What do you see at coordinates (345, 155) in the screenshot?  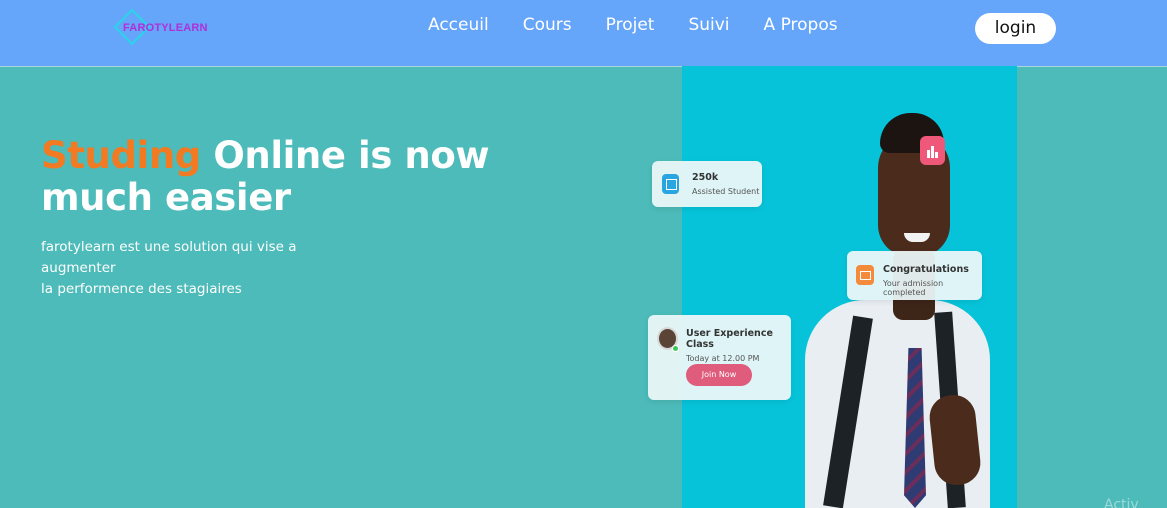 I see `hero-title-line1: Online is now` at bounding box center [345, 155].